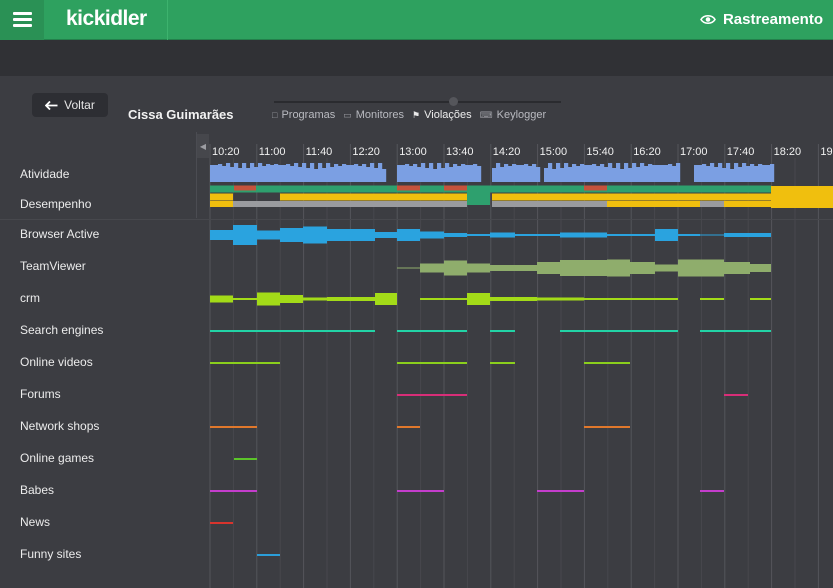 The width and height of the screenshot is (833, 588). What do you see at coordinates (554, 152) in the screenshot?
I see `time-label: 15:00` at bounding box center [554, 152].